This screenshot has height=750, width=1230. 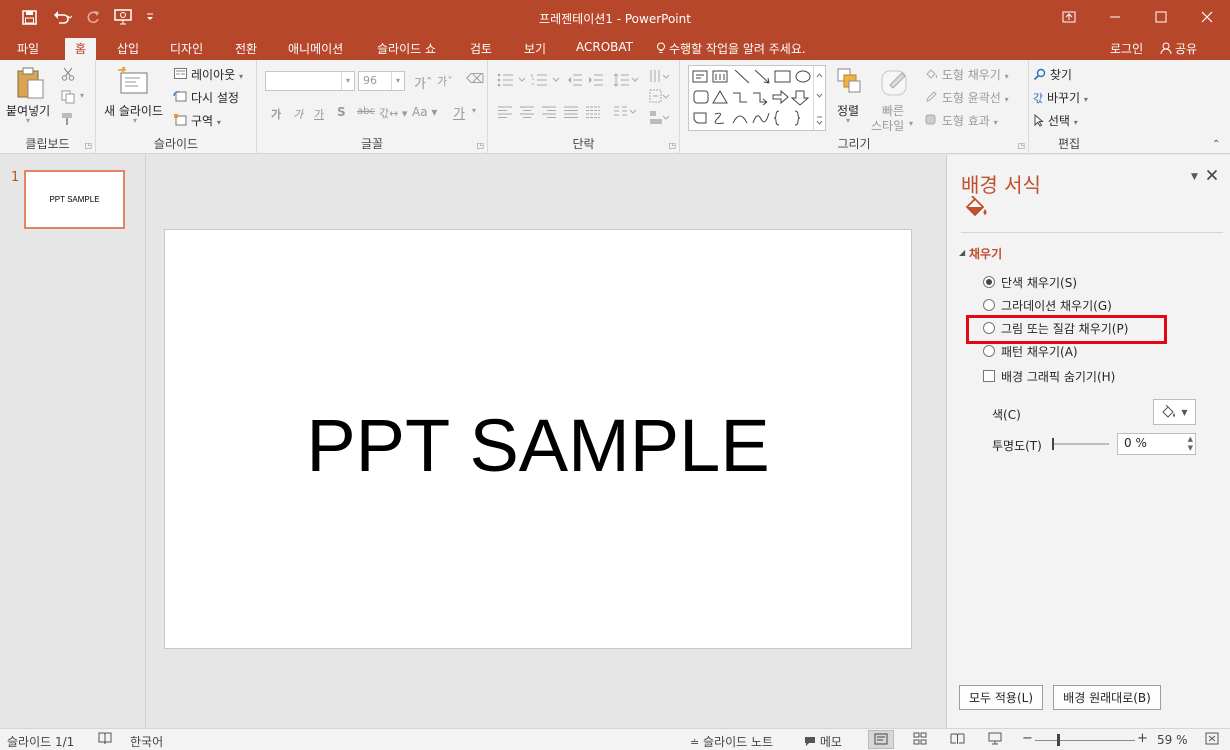 I want to click on align-text-icon, so click(x=661, y=97).